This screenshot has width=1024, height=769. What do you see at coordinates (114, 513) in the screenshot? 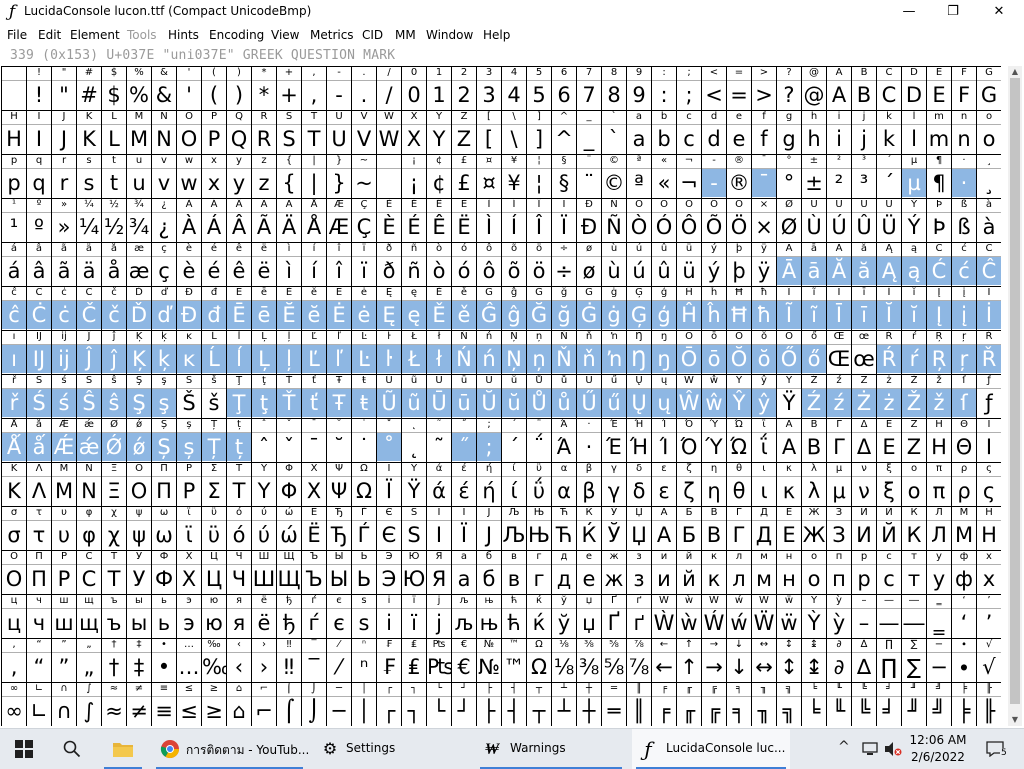
I see `glyph-cell-label: χ` at bounding box center [114, 513].